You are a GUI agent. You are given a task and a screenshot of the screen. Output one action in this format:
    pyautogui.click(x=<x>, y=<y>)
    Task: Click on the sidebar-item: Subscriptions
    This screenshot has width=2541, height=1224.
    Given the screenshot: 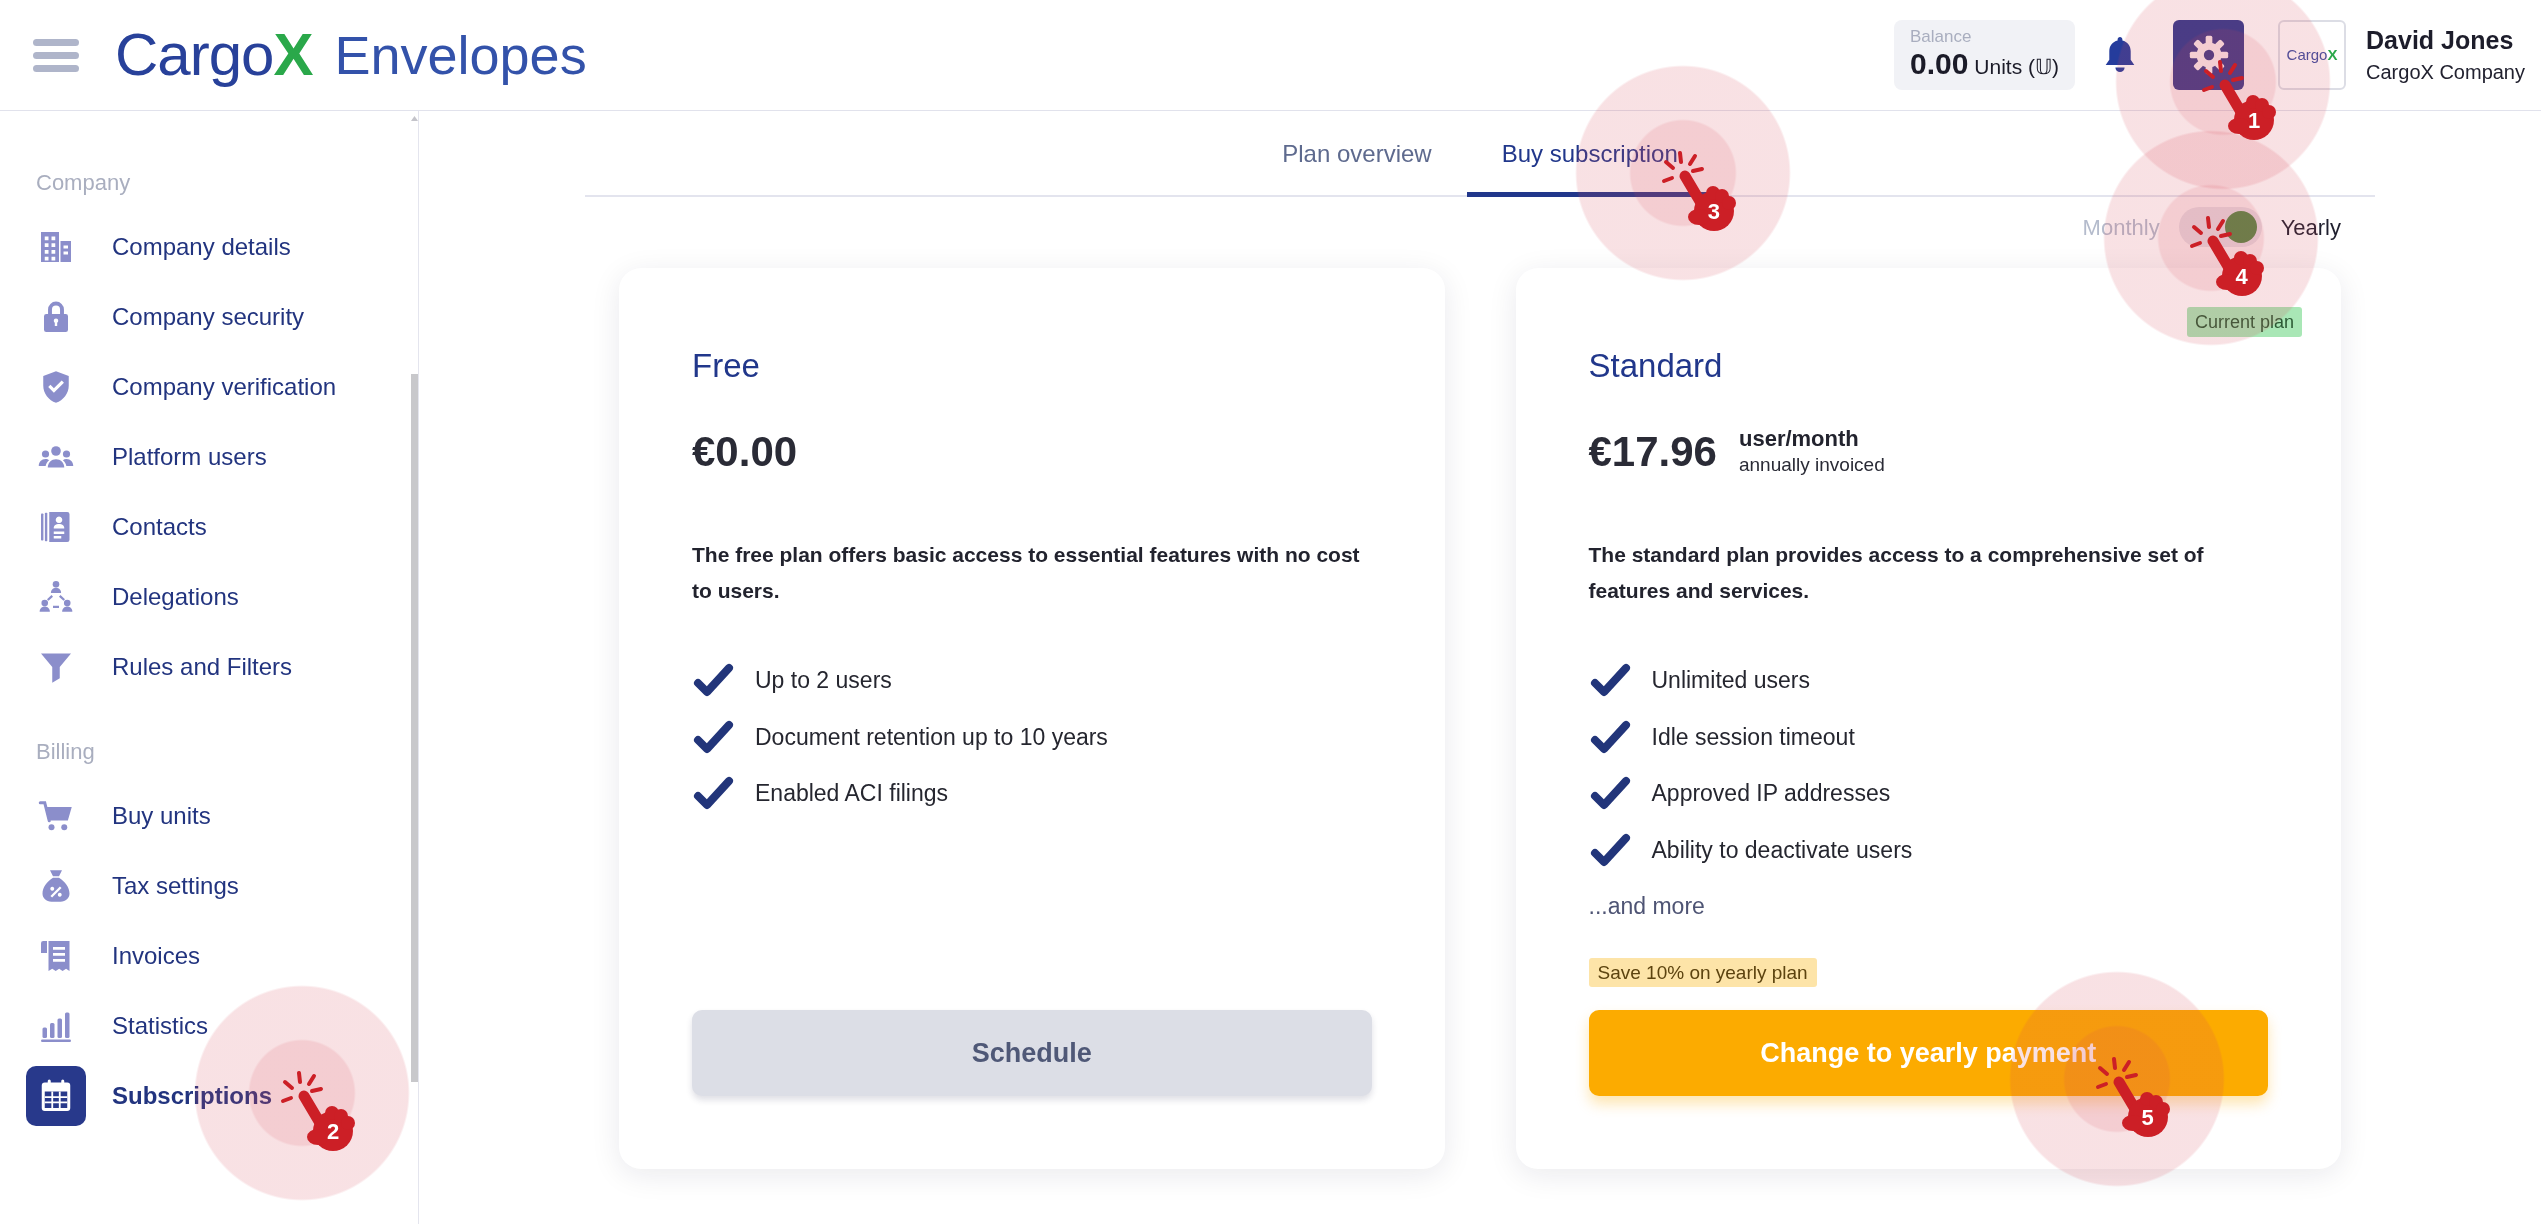 What is the action you would take?
    pyautogui.click(x=149, y=1096)
    